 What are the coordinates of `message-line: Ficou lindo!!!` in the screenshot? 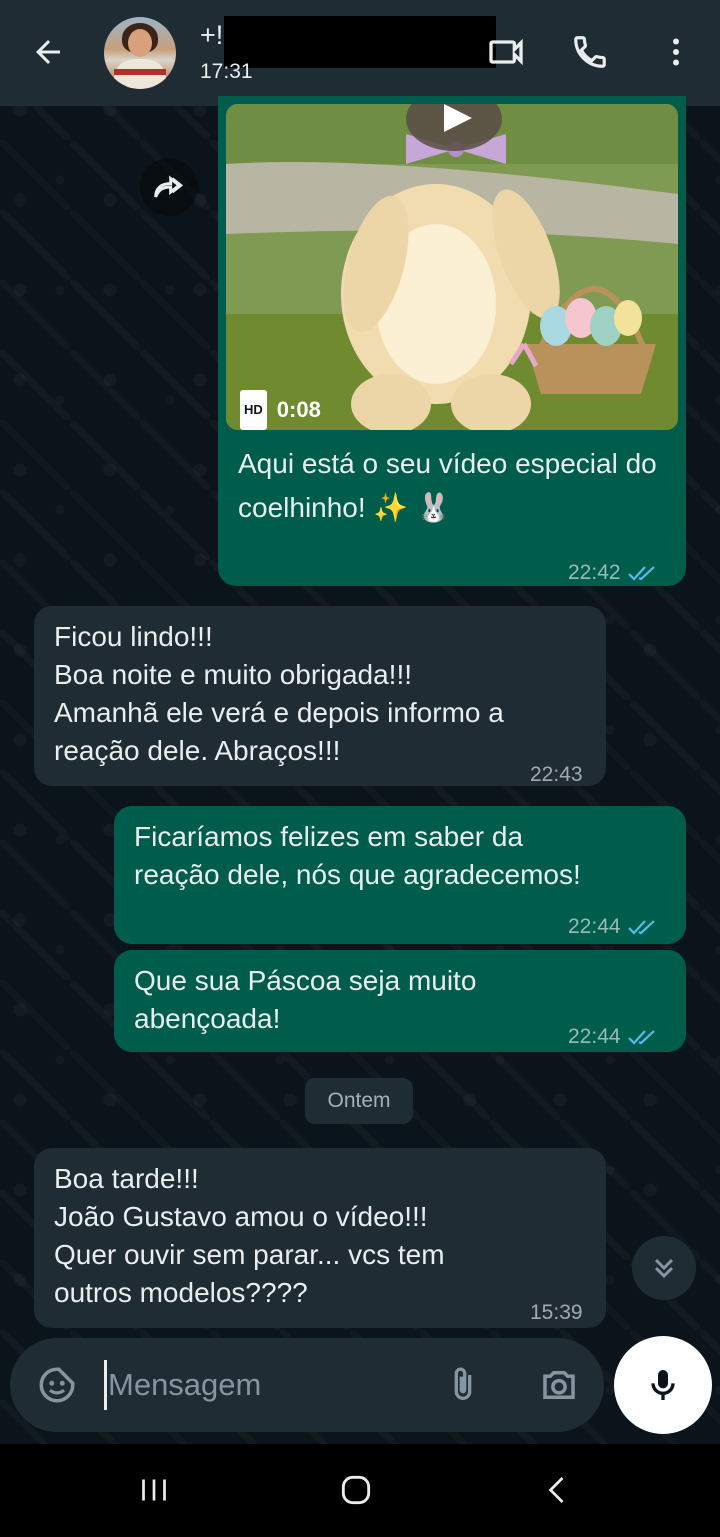 It's located at (133, 636).